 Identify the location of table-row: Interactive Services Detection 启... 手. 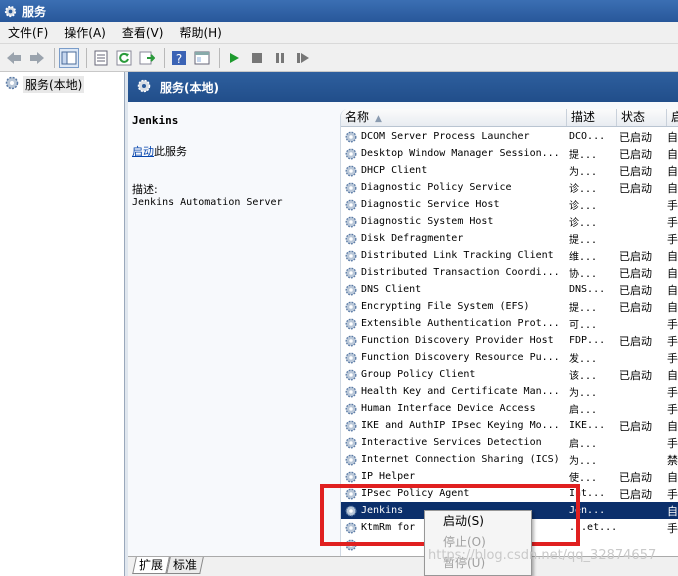
(509, 442).